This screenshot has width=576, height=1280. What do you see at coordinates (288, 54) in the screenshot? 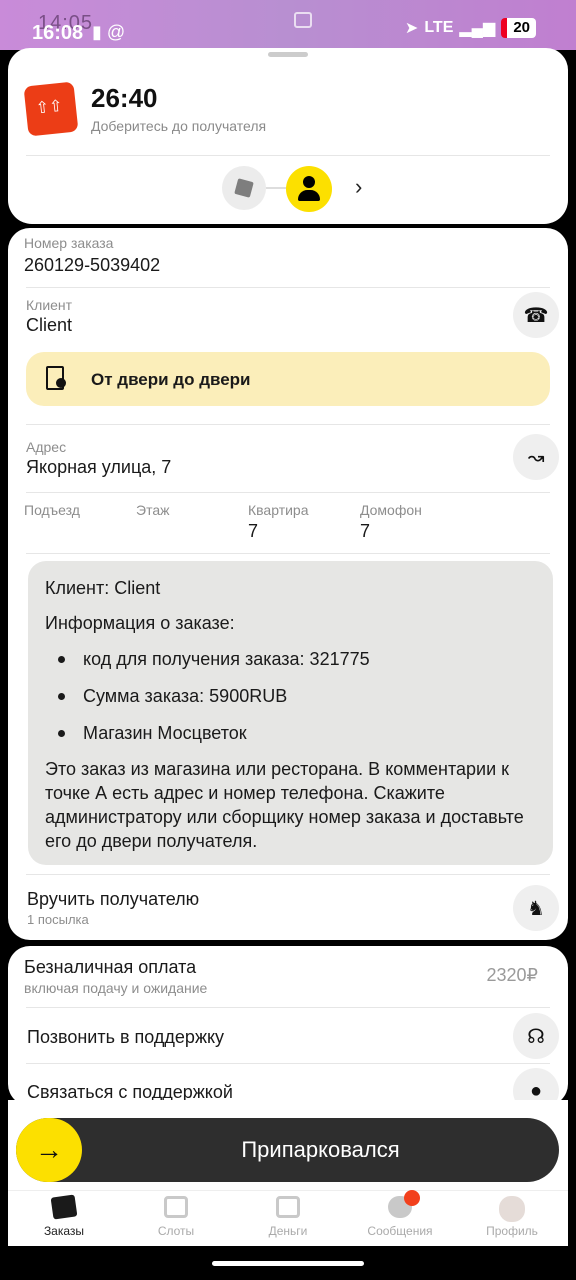
I see `drag-handle` at bounding box center [288, 54].